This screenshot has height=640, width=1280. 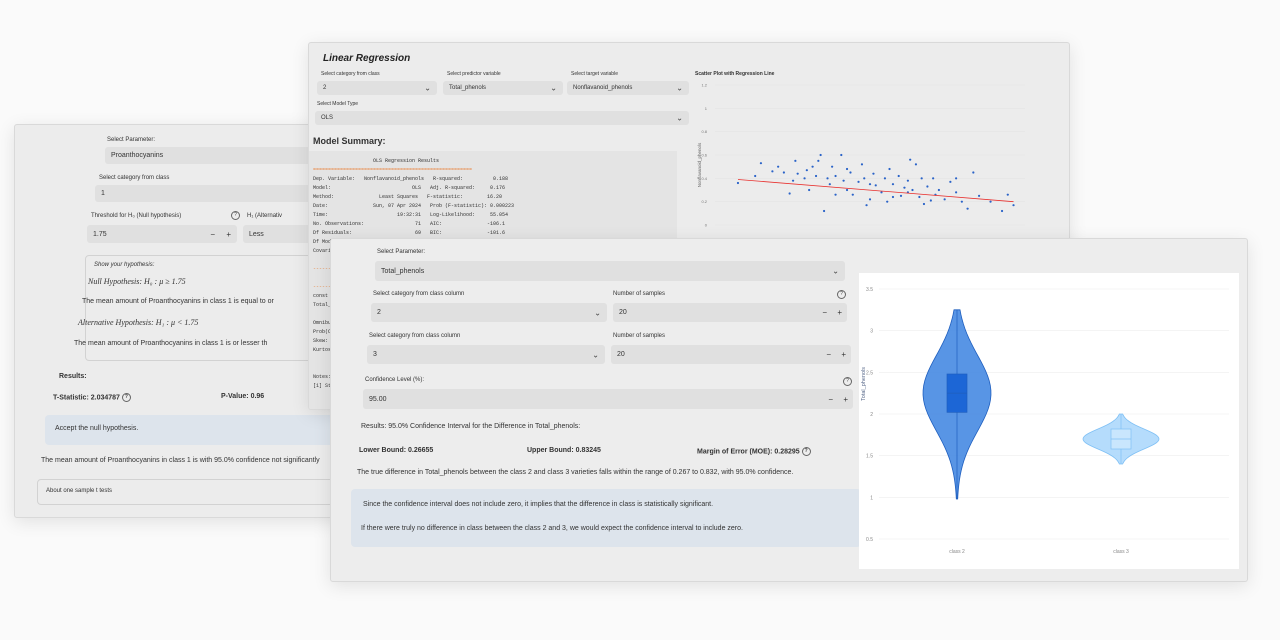 What do you see at coordinates (395, 380) in the screenshot?
I see `confidence-label: Confidence Level (%):` at bounding box center [395, 380].